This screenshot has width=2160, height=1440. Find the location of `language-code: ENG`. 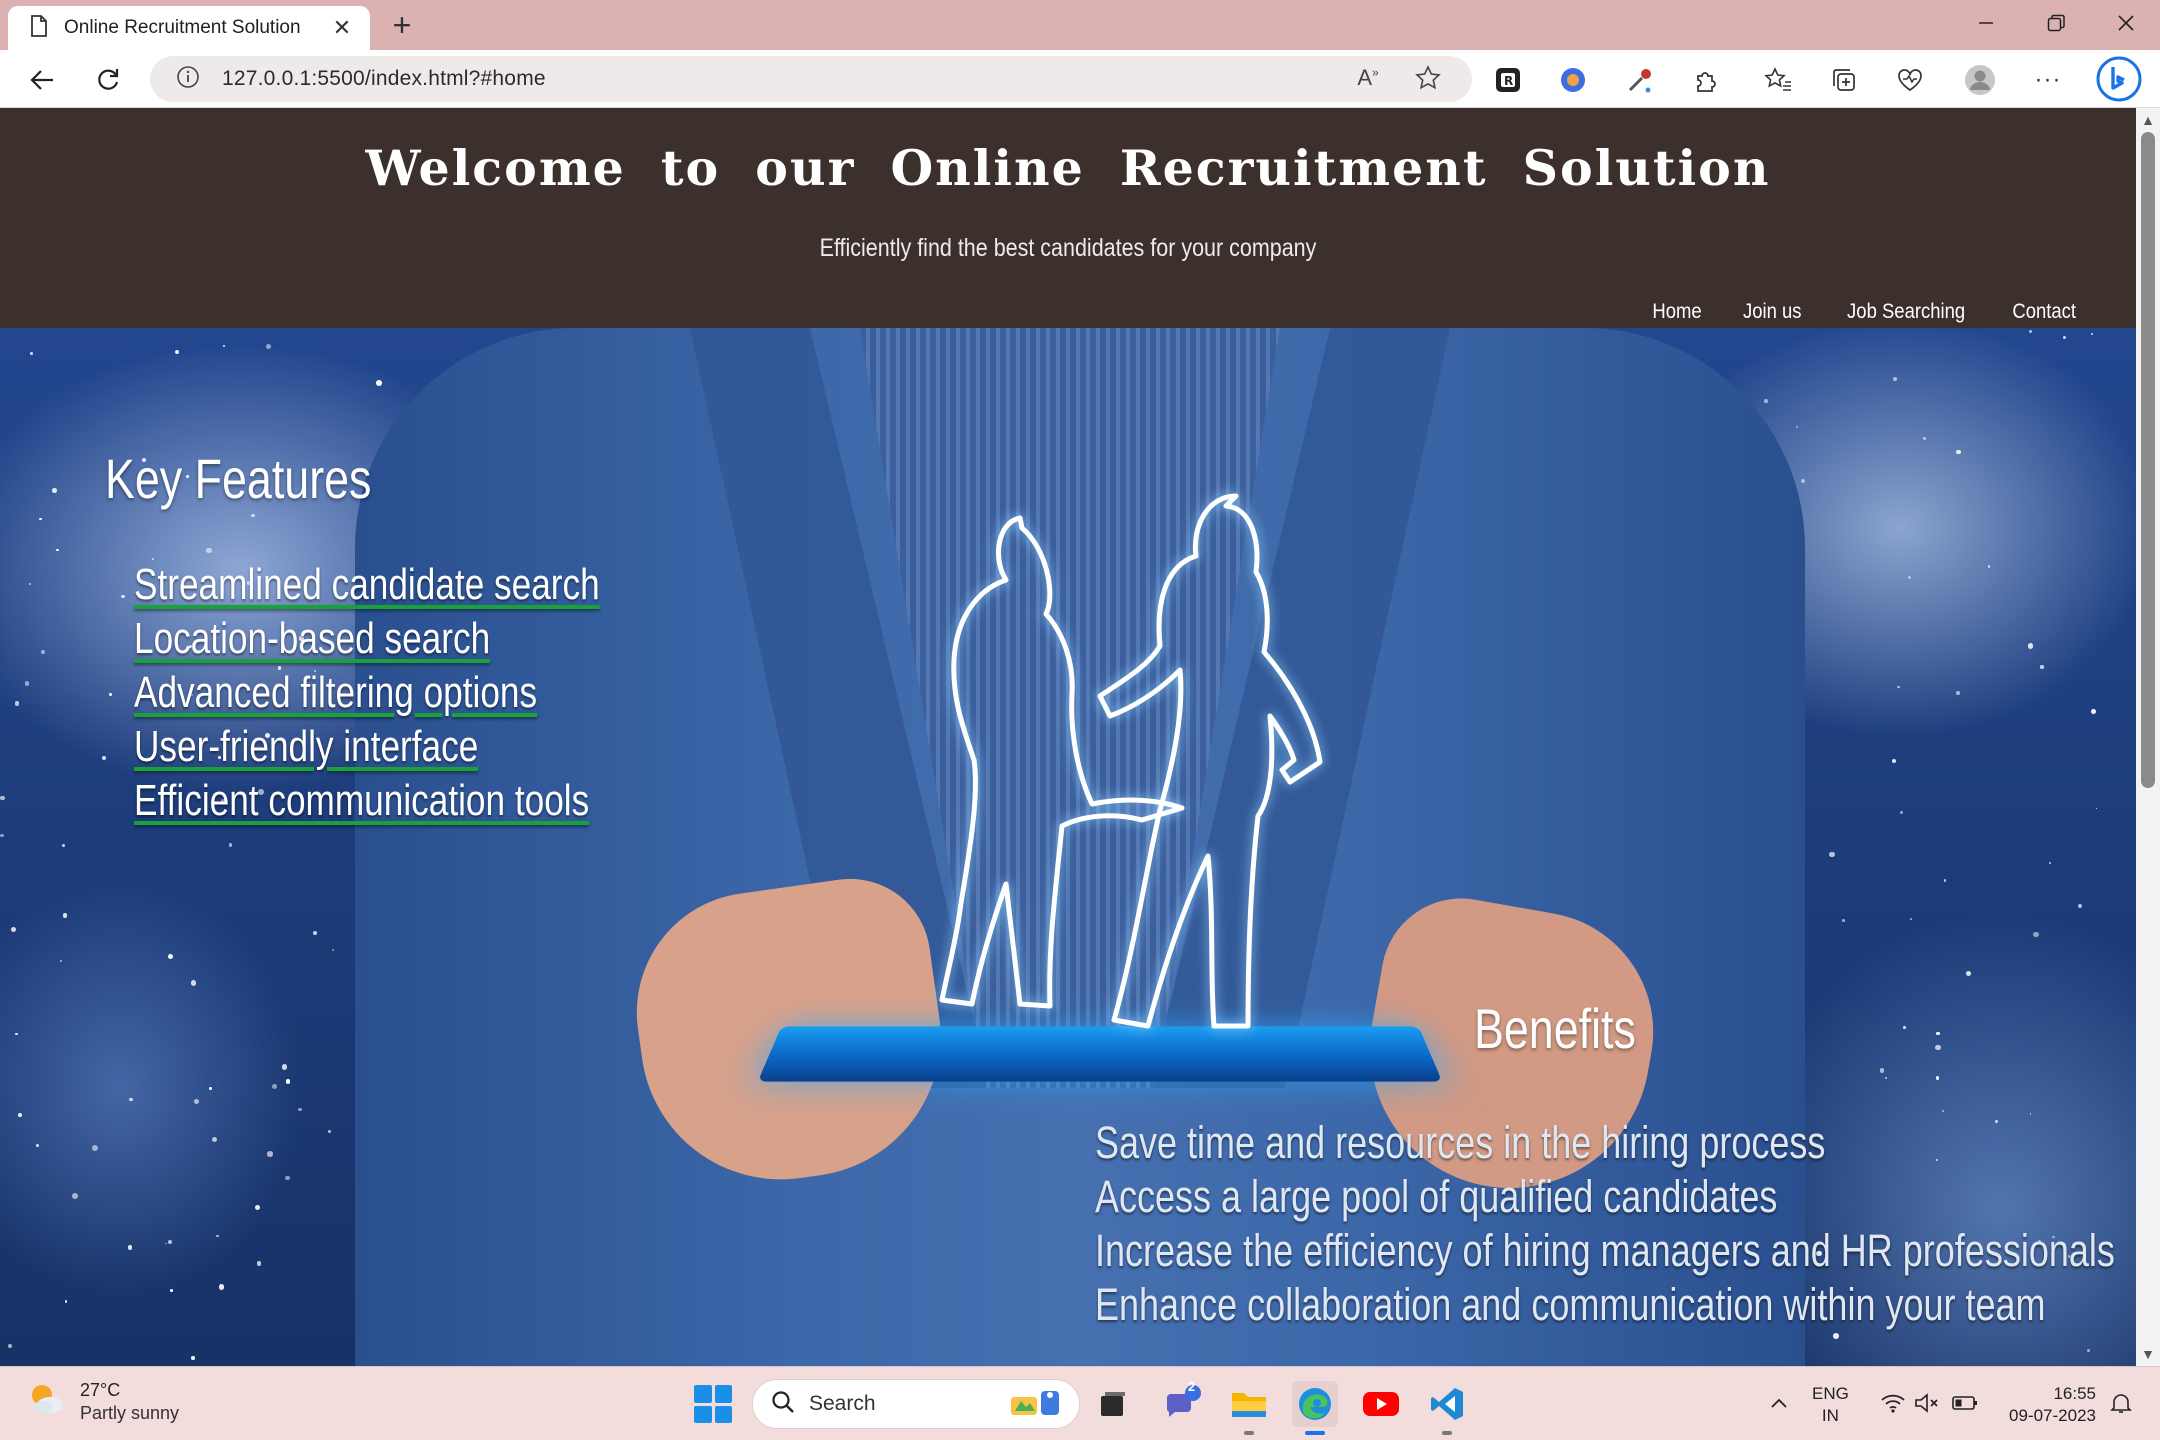

language-code: ENG is located at coordinates (1830, 1393).